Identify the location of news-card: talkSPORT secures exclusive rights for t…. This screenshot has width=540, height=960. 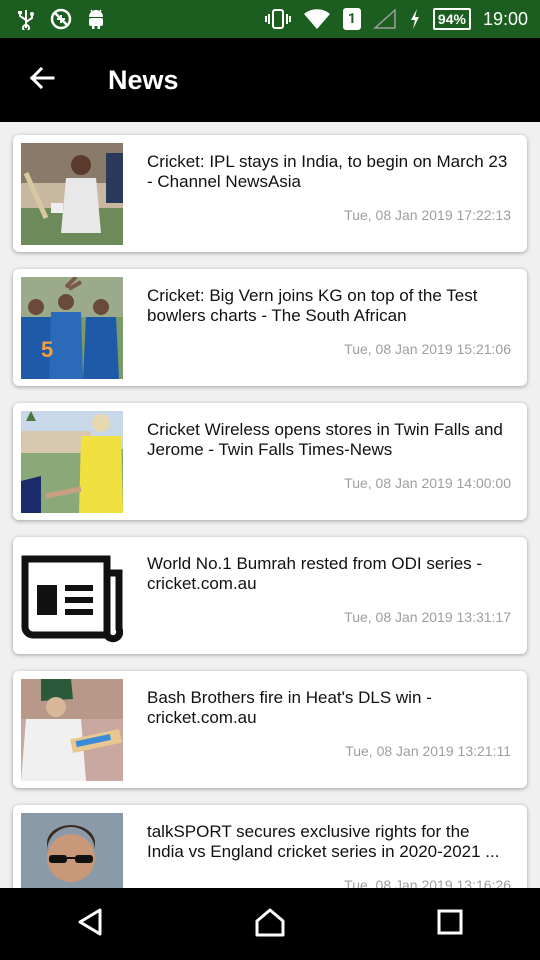
(270, 846).